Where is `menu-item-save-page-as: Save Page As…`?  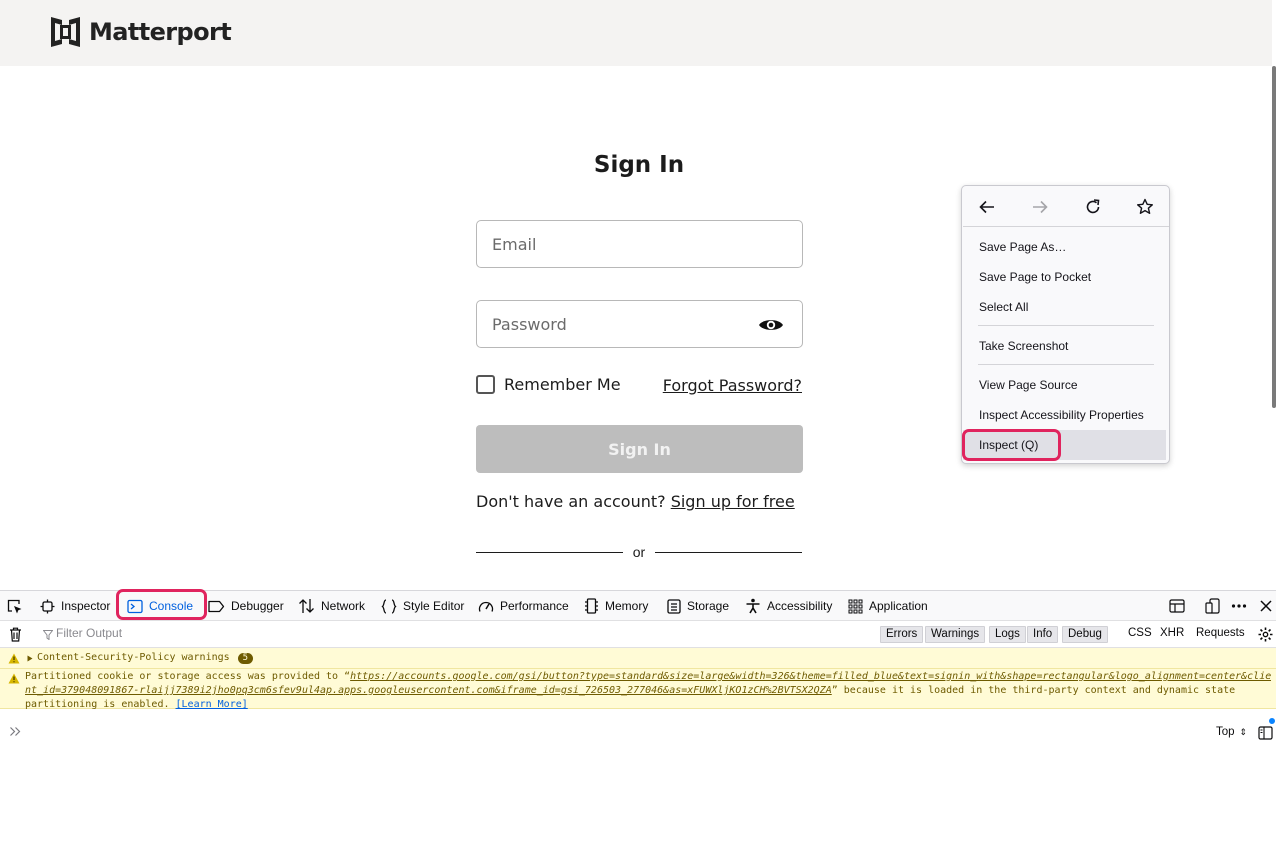
menu-item-save-page-as: Save Page As… is located at coordinates (1064, 247).